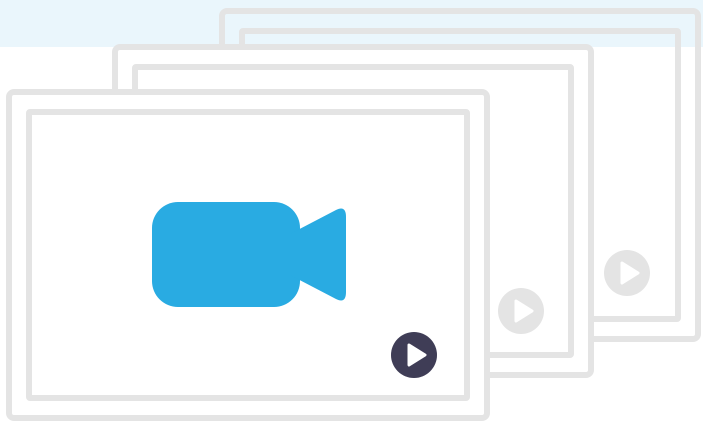  What do you see at coordinates (249, 254) in the screenshot?
I see `video-camera-icon` at bounding box center [249, 254].